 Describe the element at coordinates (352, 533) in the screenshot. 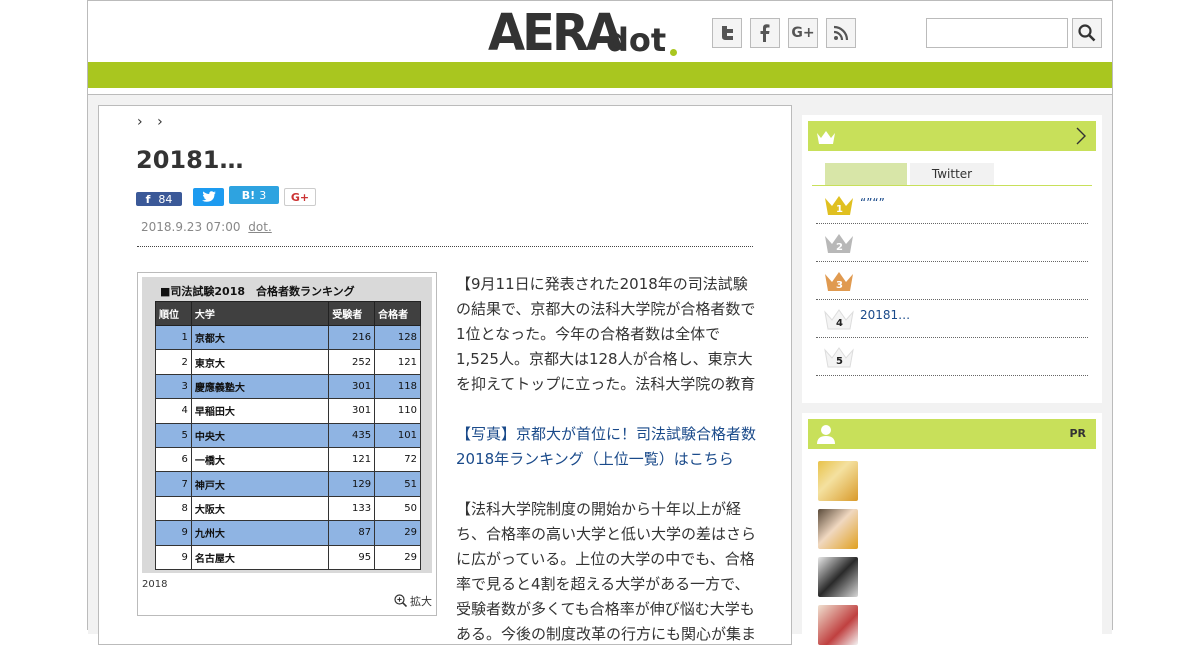

I see `examinees-cell: 87` at that location.